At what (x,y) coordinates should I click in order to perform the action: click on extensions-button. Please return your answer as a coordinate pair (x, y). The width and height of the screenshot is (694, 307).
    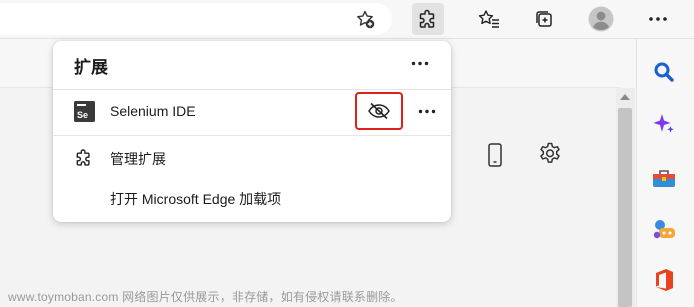
    Looking at the image, I should click on (428, 19).